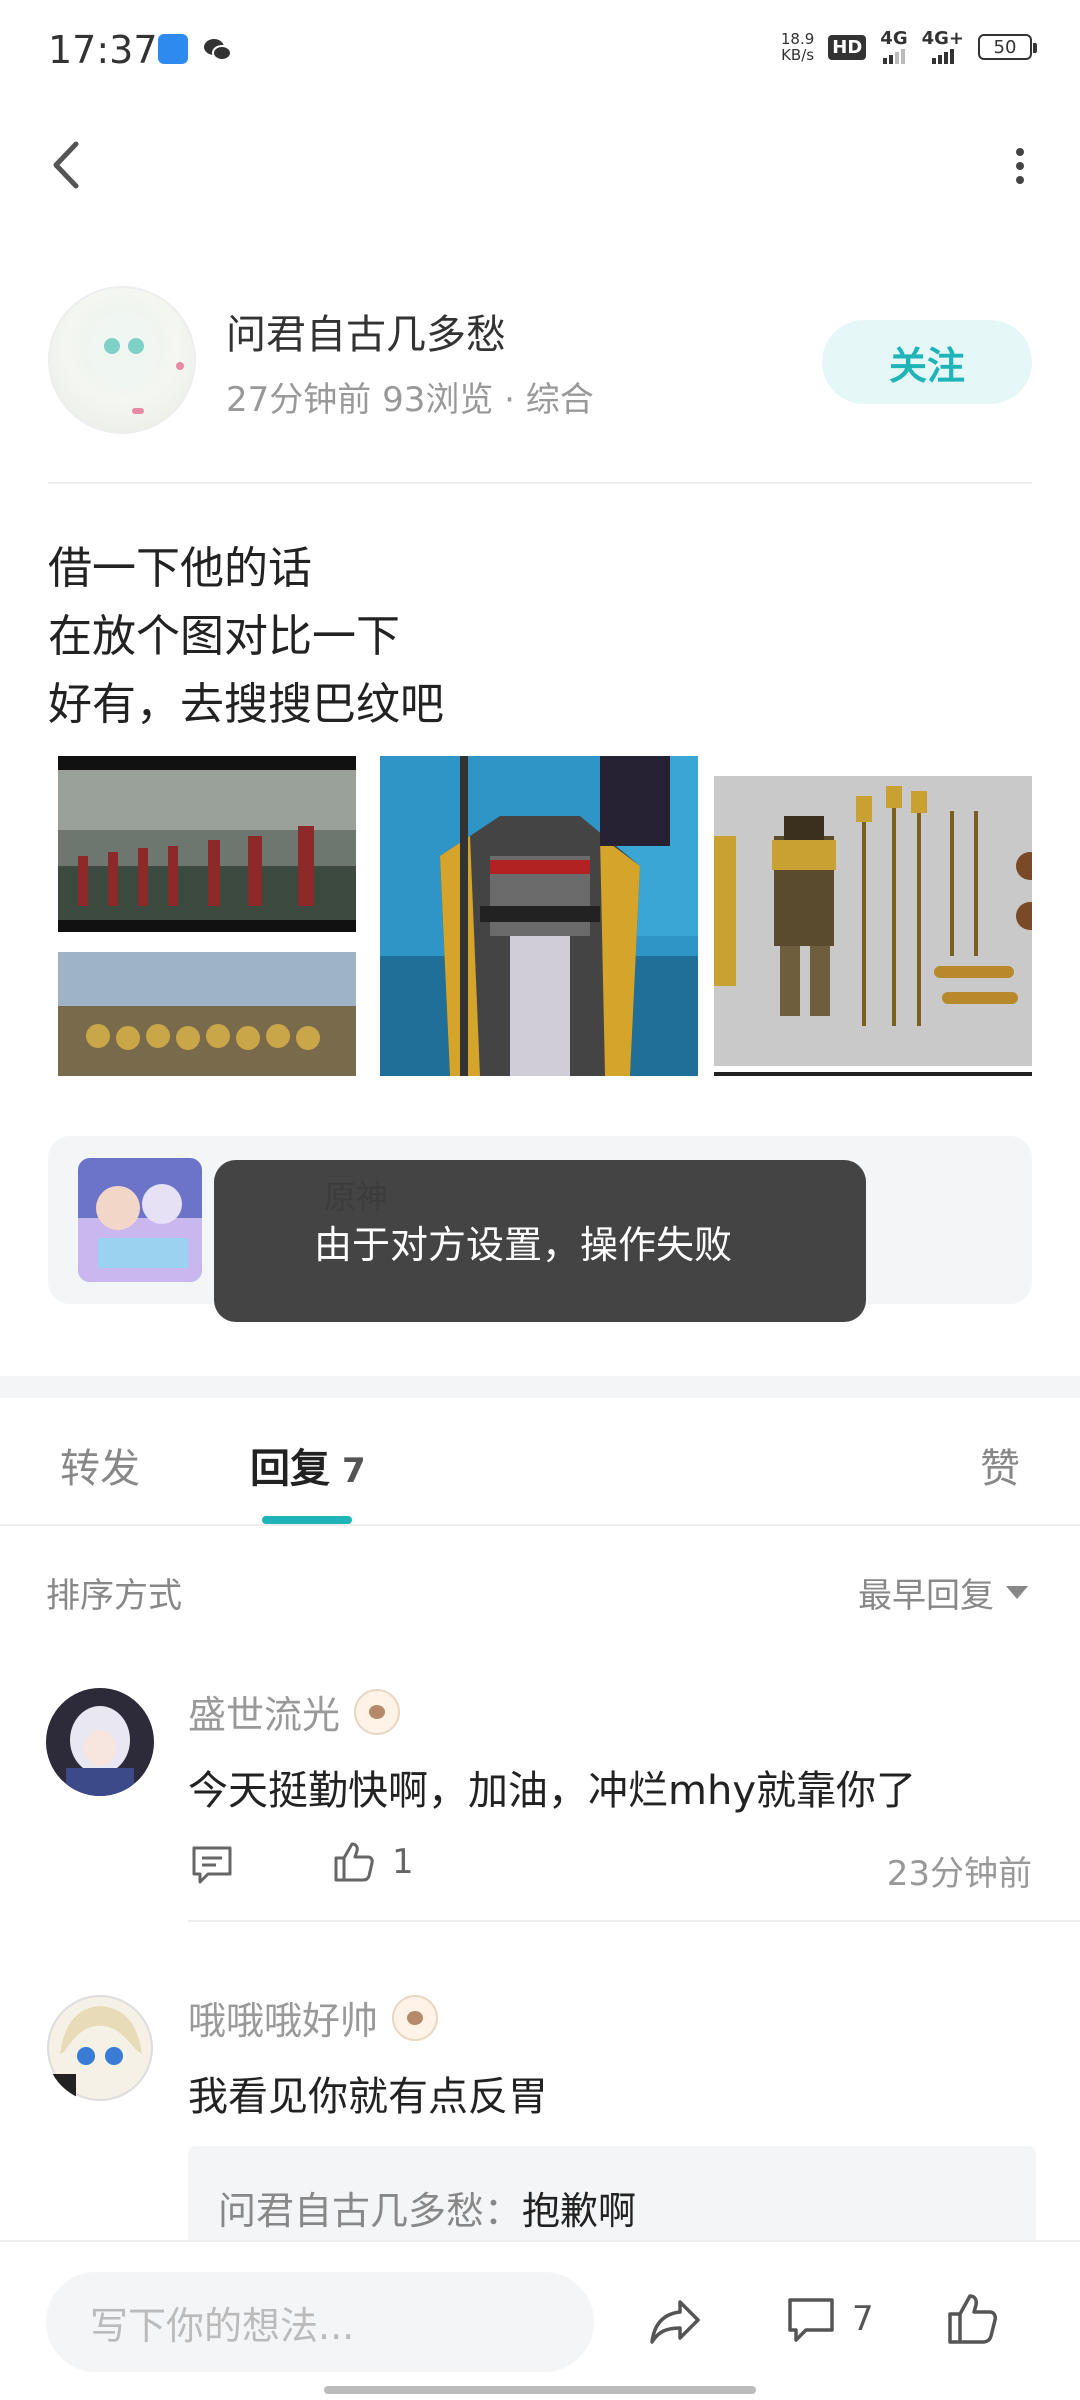 The width and height of the screenshot is (1080, 2400). Describe the element at coordinates (540, 50) in the screenshot. I see `status-bar: 17:37 18.9 KB/s HD 4G 4G+ 50` at that location.